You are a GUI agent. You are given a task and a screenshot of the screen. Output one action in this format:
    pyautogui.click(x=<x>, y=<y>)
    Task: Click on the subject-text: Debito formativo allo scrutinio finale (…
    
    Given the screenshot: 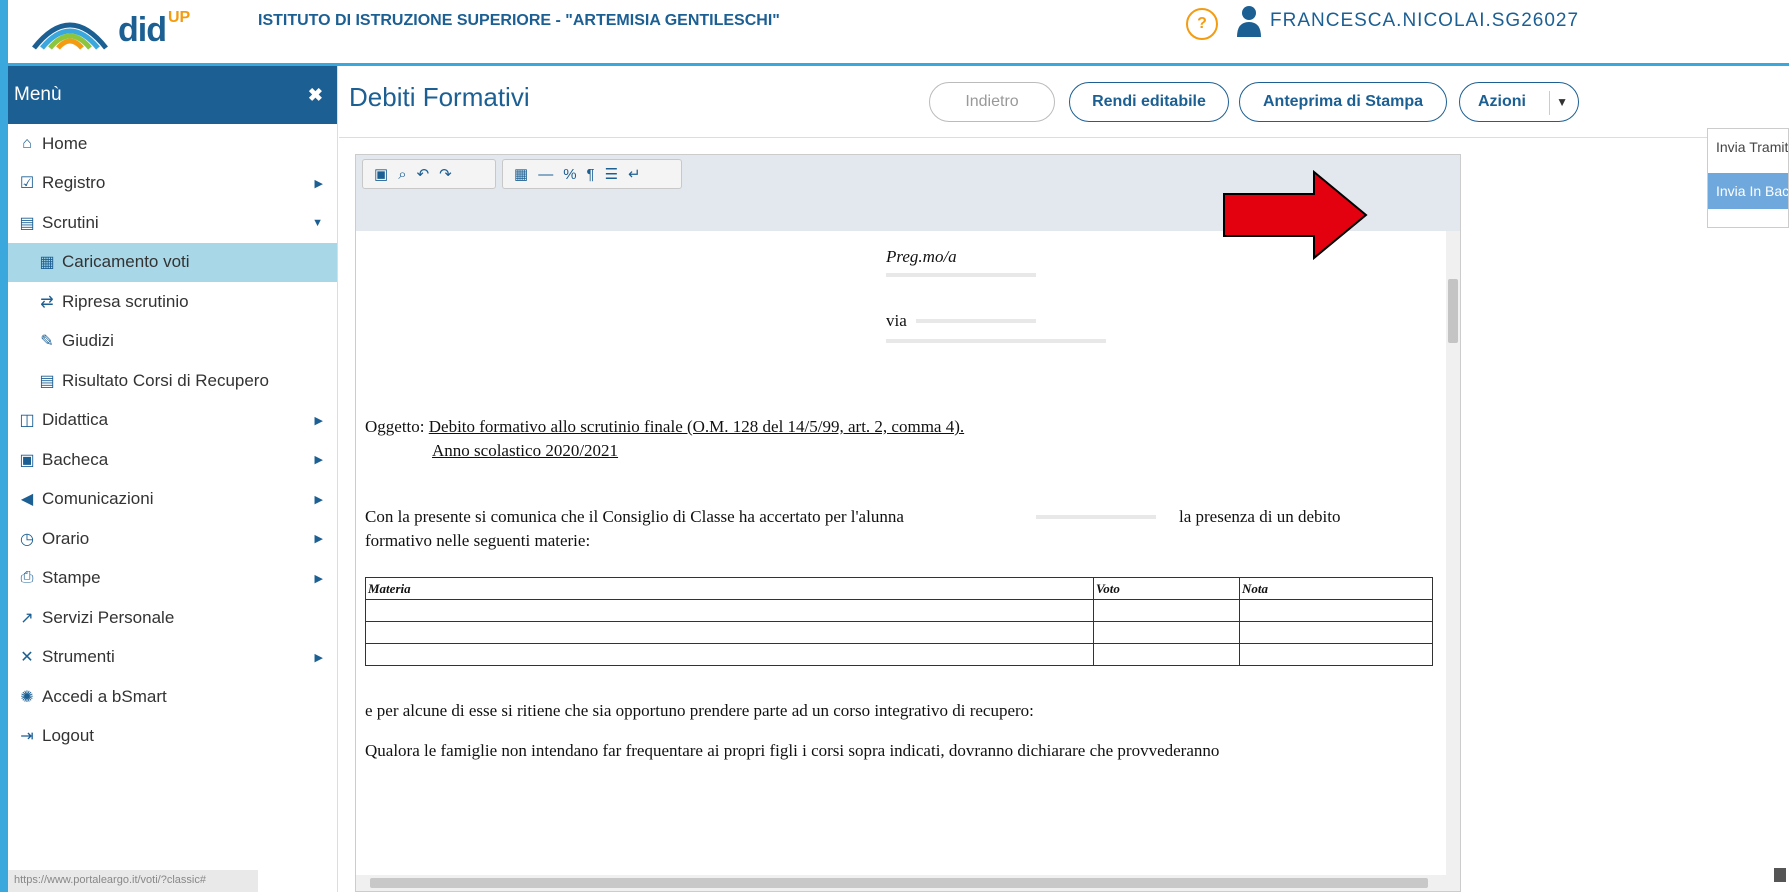 What is the action you would take?
    pyautogui.click(x=696, y=426)
    